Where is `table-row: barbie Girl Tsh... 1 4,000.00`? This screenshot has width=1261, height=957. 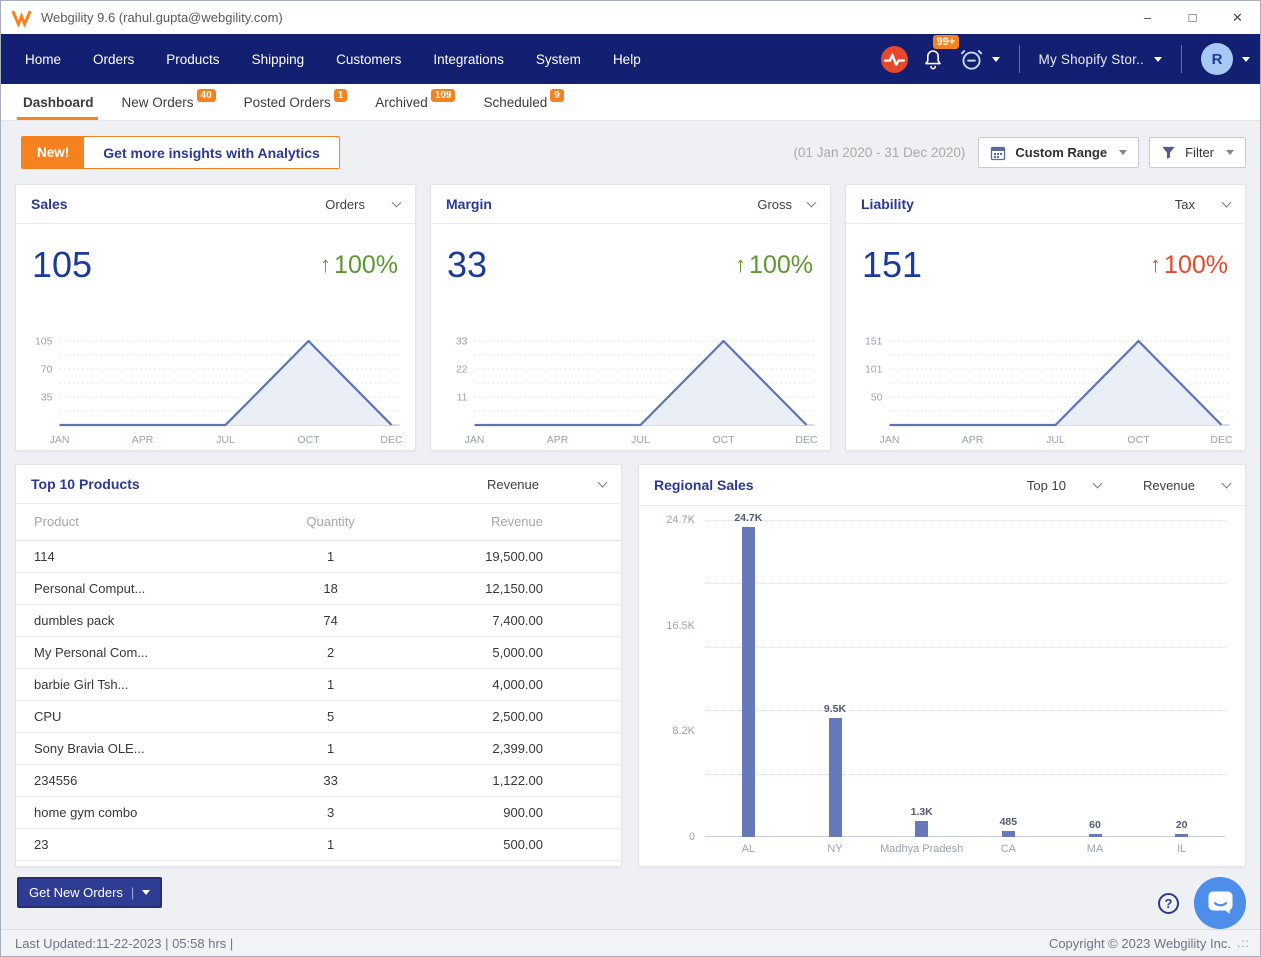
table-row: barbie Girl Tsh... 1 4,000.00 is located at coordinates (318, 684).